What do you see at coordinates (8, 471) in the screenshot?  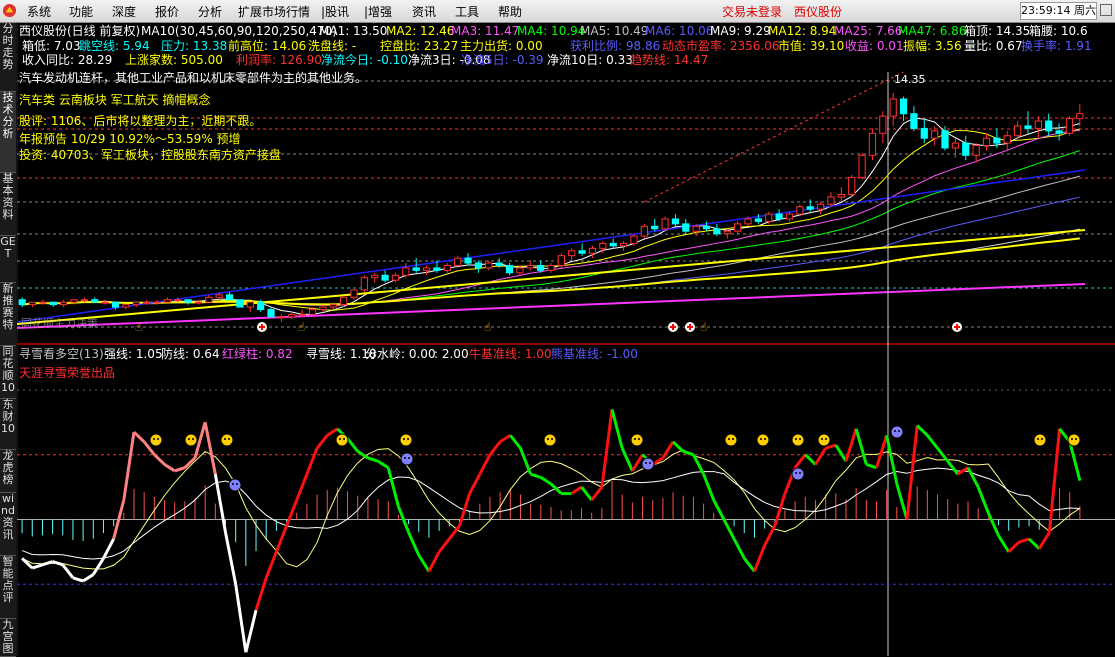 I see `tab-dragon-tiger-list: 龙虎榜` at bounding box center [8, 471].